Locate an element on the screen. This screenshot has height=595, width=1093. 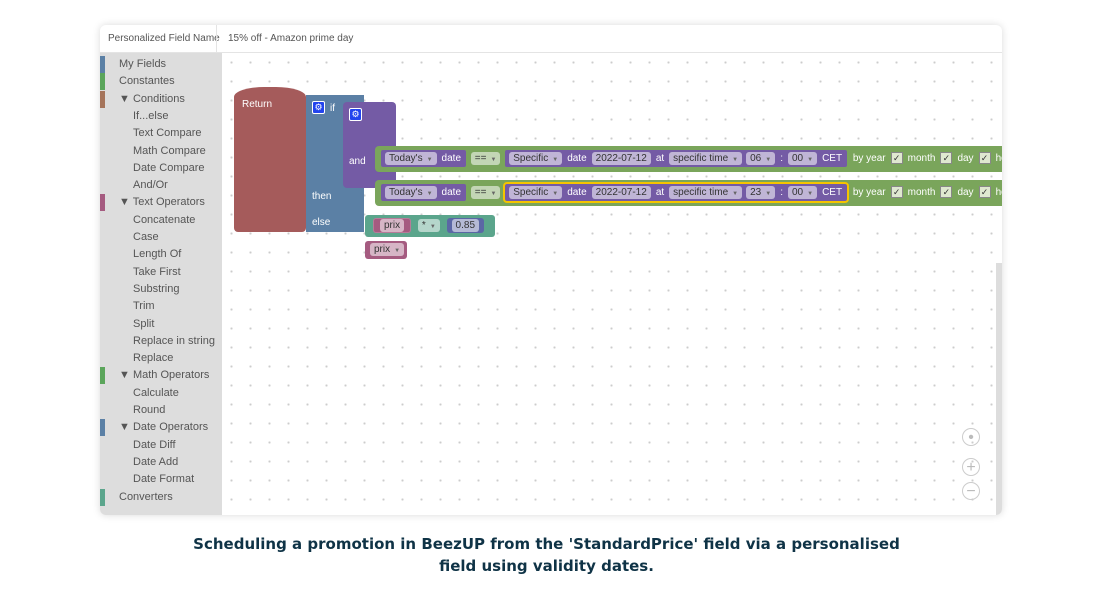
sidebar-item: And/Or is located at coordinates (134, 185).